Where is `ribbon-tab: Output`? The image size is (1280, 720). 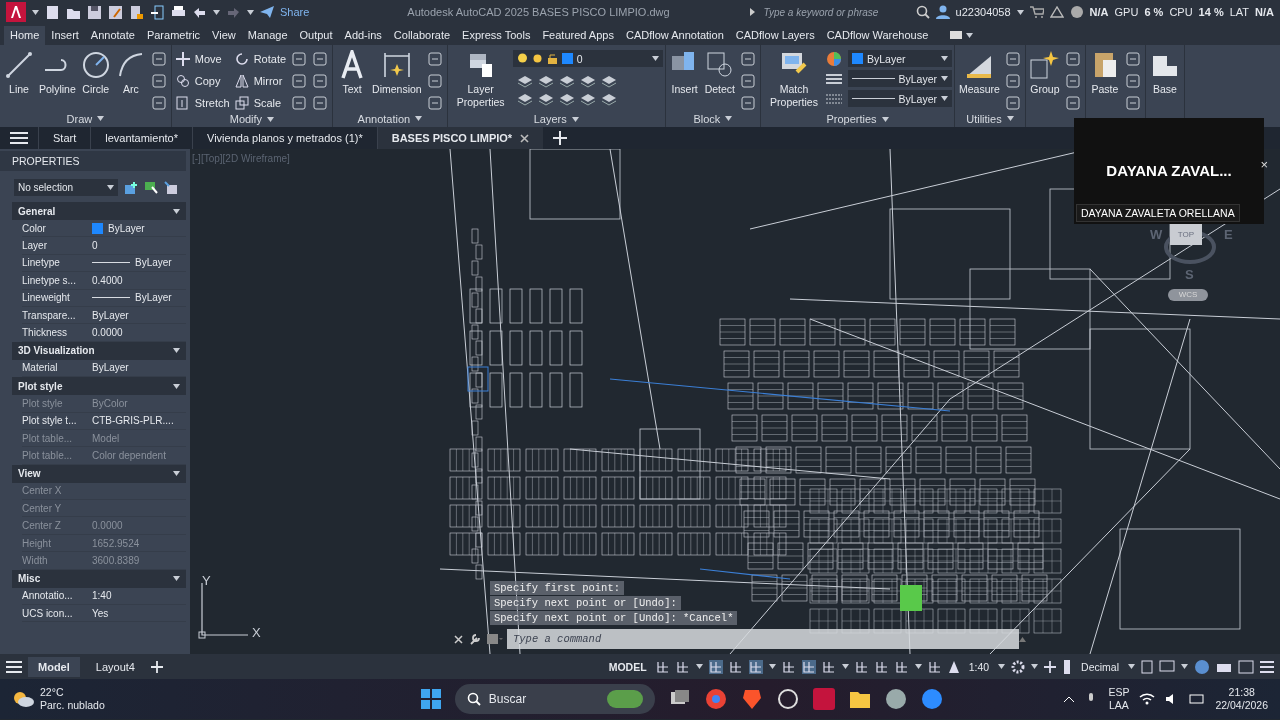 ribbon-tab: Output is located at coordinates (316, 35).